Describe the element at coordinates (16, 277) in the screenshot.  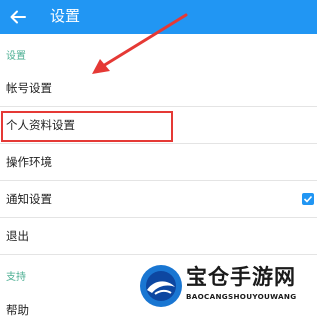
I see `section-header-support: 支持` at that location.